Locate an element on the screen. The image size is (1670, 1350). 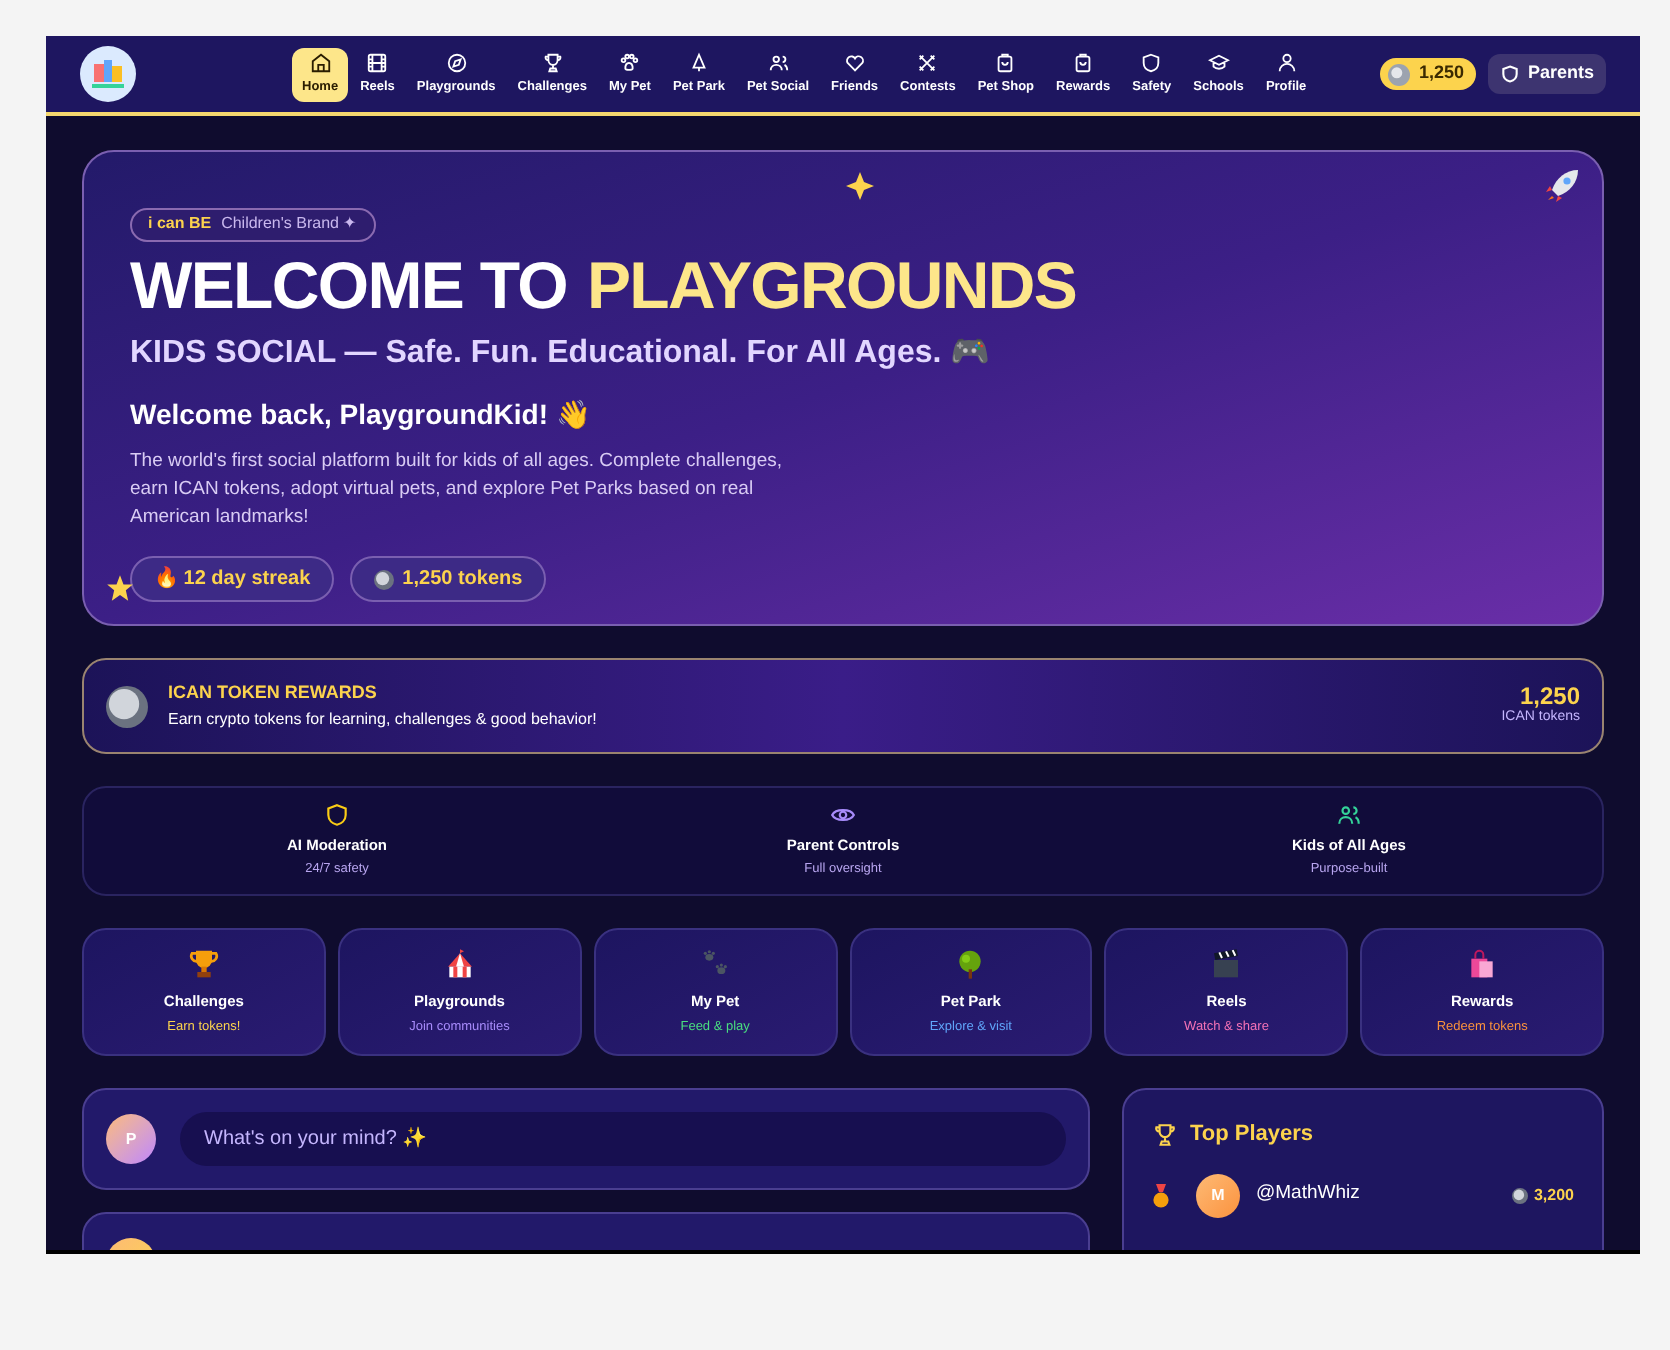
shopping-bags-icon is located at coordinates (1482, 963).